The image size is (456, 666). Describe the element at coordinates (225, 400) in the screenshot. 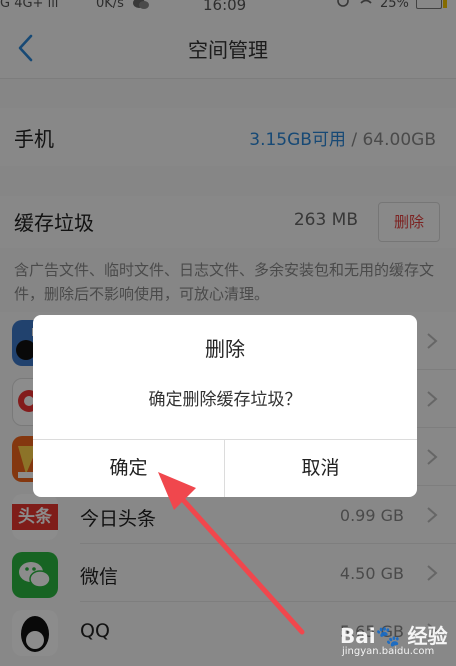

I see `dialog-message: 确定删除缓存垃圾？` at that location.